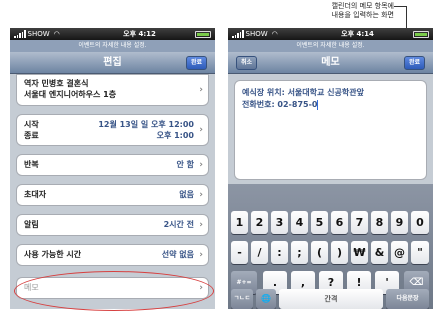 The width and height of the screenshot is (440, 313). What do you see at coordinates (53, 254) in the screenshot?
I see `availability-label: 사용 가능한 시간` at bounding box center [53, 254].